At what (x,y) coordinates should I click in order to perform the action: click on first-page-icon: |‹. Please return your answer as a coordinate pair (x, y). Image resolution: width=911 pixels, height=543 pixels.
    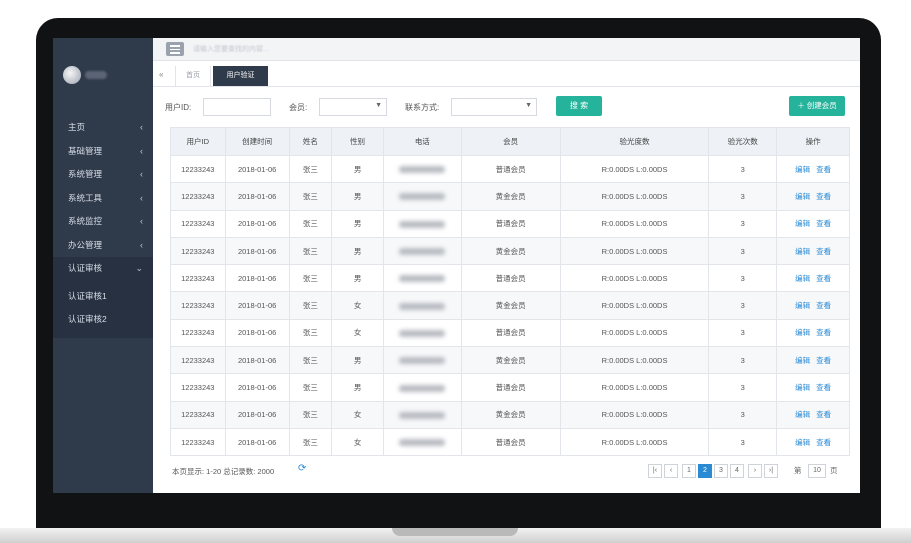
    Looking at the image, I should click on (655, 471).